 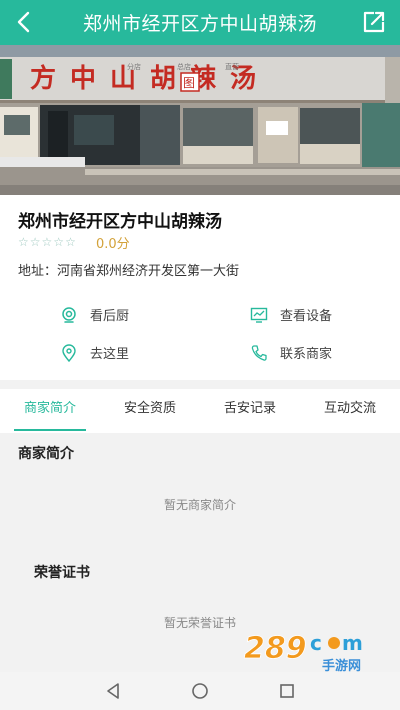 I want to click on contact-merchant-button: 联系商家, so click(x=291, y=352).